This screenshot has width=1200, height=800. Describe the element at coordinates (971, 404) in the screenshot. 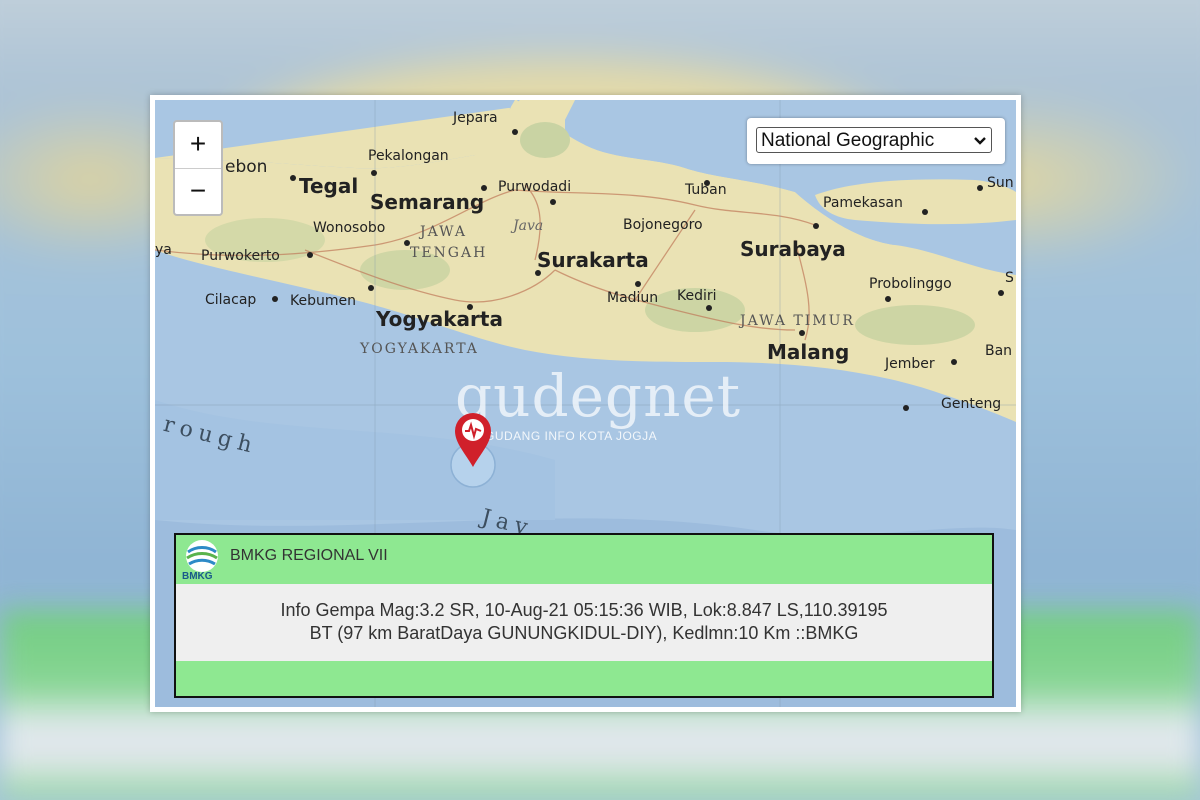

I see `city-genteng: Genteng` at that location.